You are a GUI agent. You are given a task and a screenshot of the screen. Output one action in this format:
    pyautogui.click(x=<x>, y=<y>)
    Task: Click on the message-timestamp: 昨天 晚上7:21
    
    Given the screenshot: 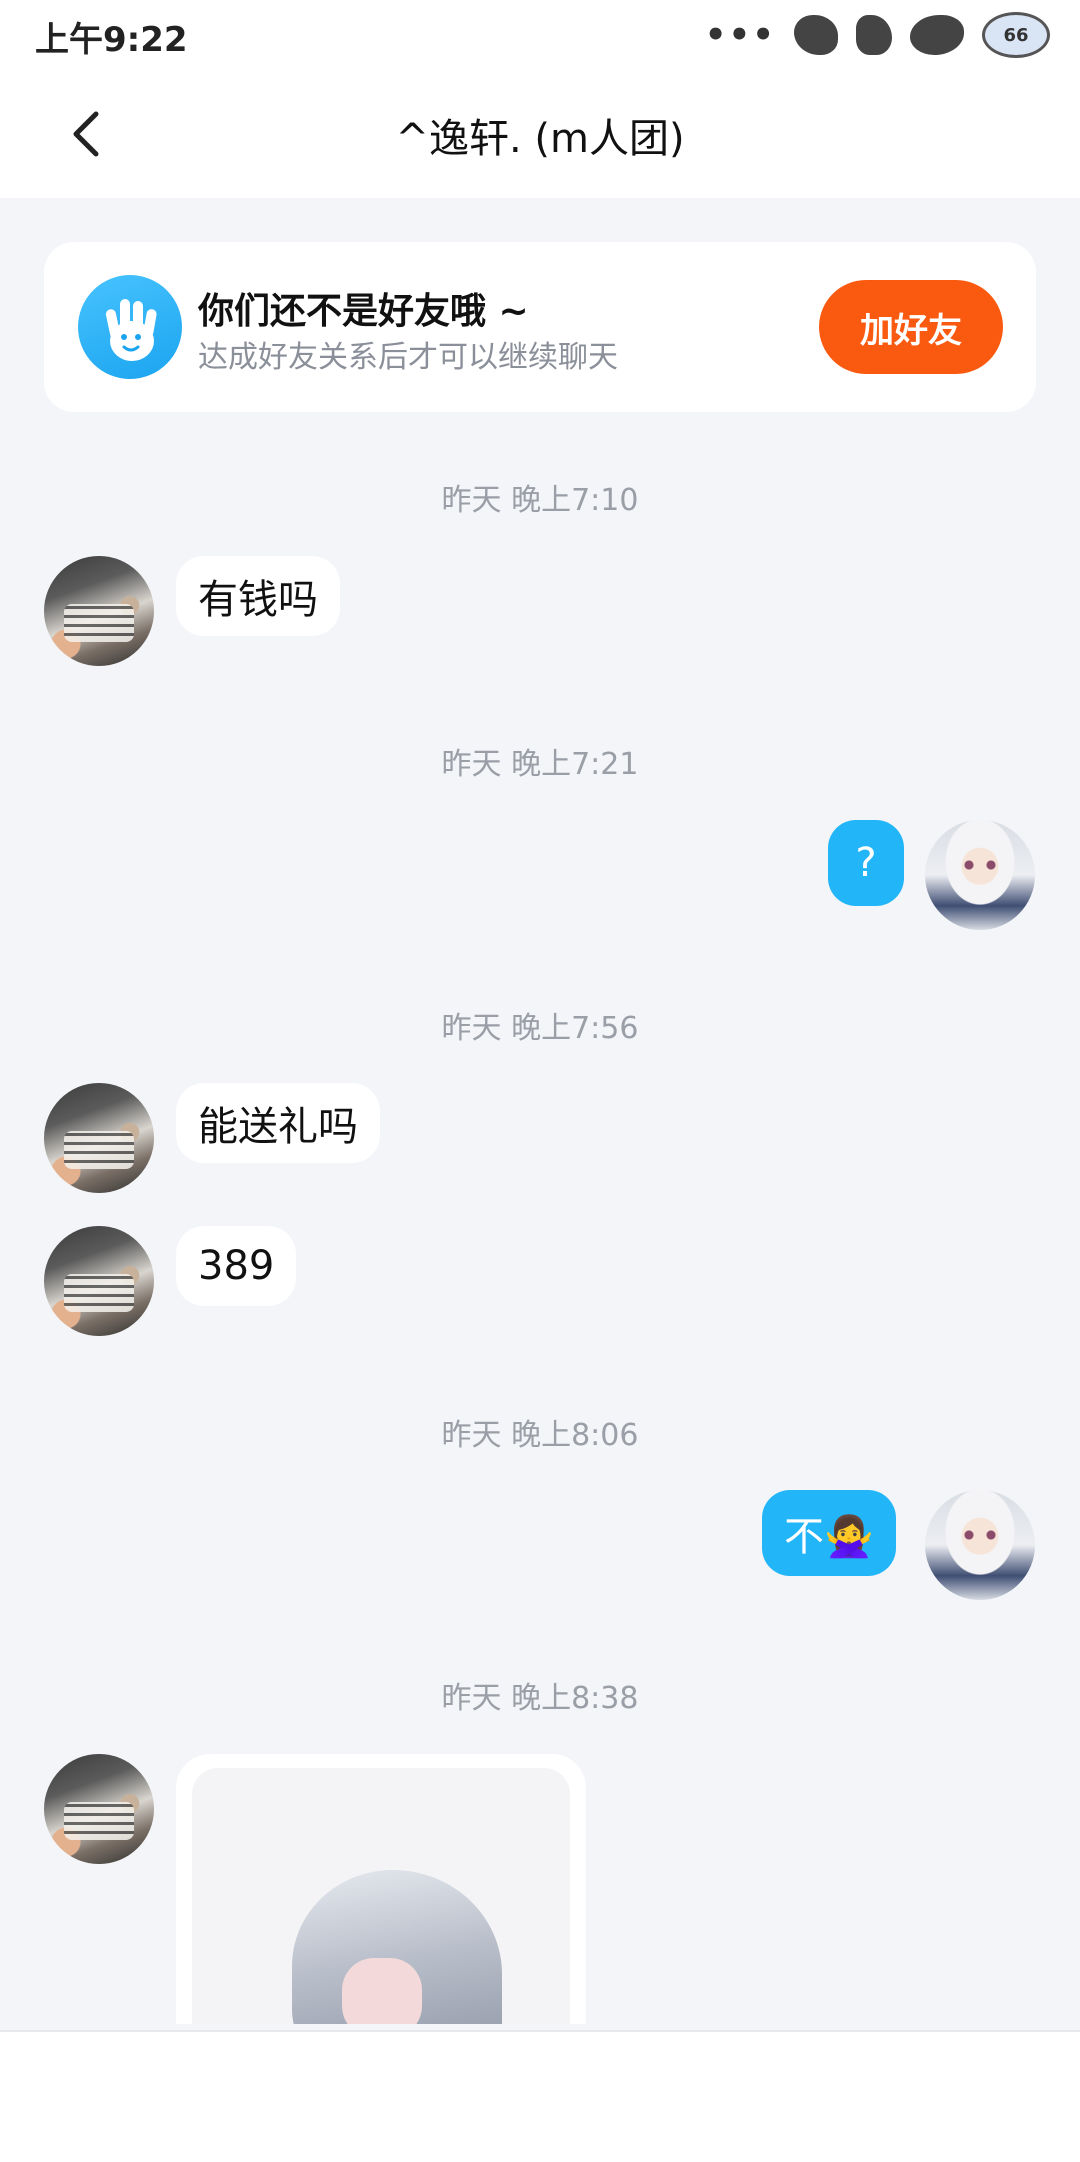 What is the action you would take?
    pyautogui.click(x=540, y=764)
    